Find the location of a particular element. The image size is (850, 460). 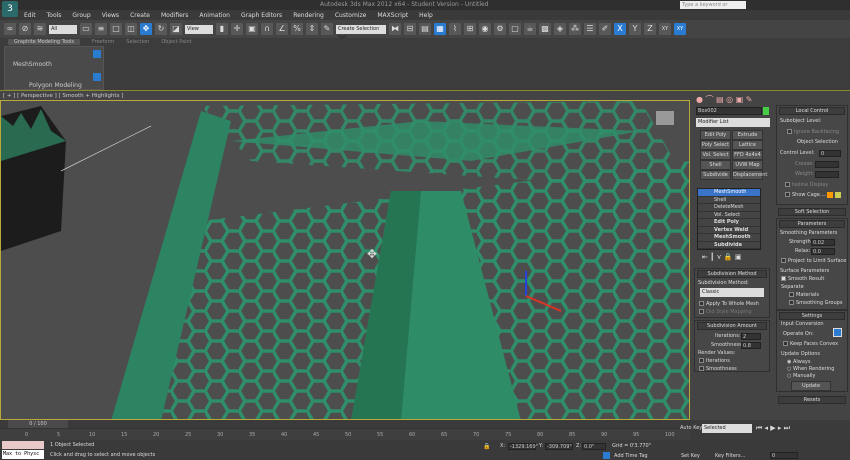

render-frame-icon: ▢ is located at coordinates (515, 29).